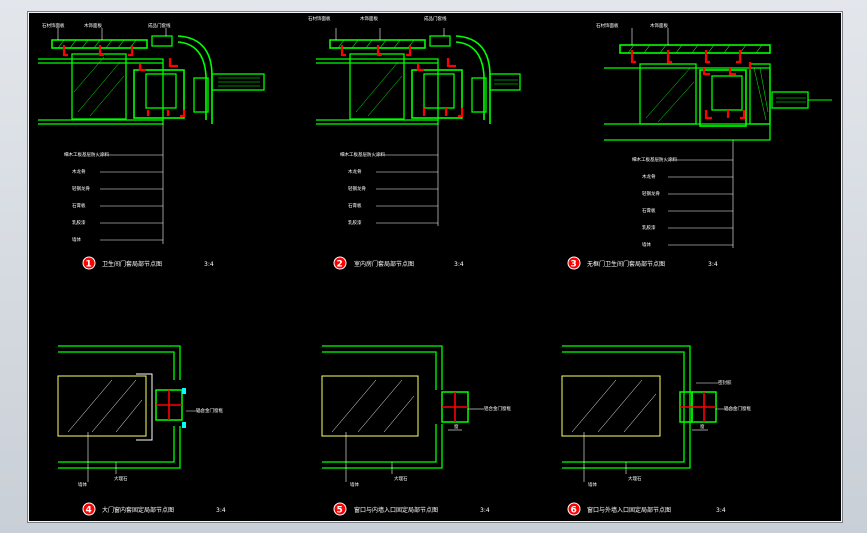 The width and height of the screenshot is (867, 533). I want to click on callout-label: 密封胶, so click(725, 382).